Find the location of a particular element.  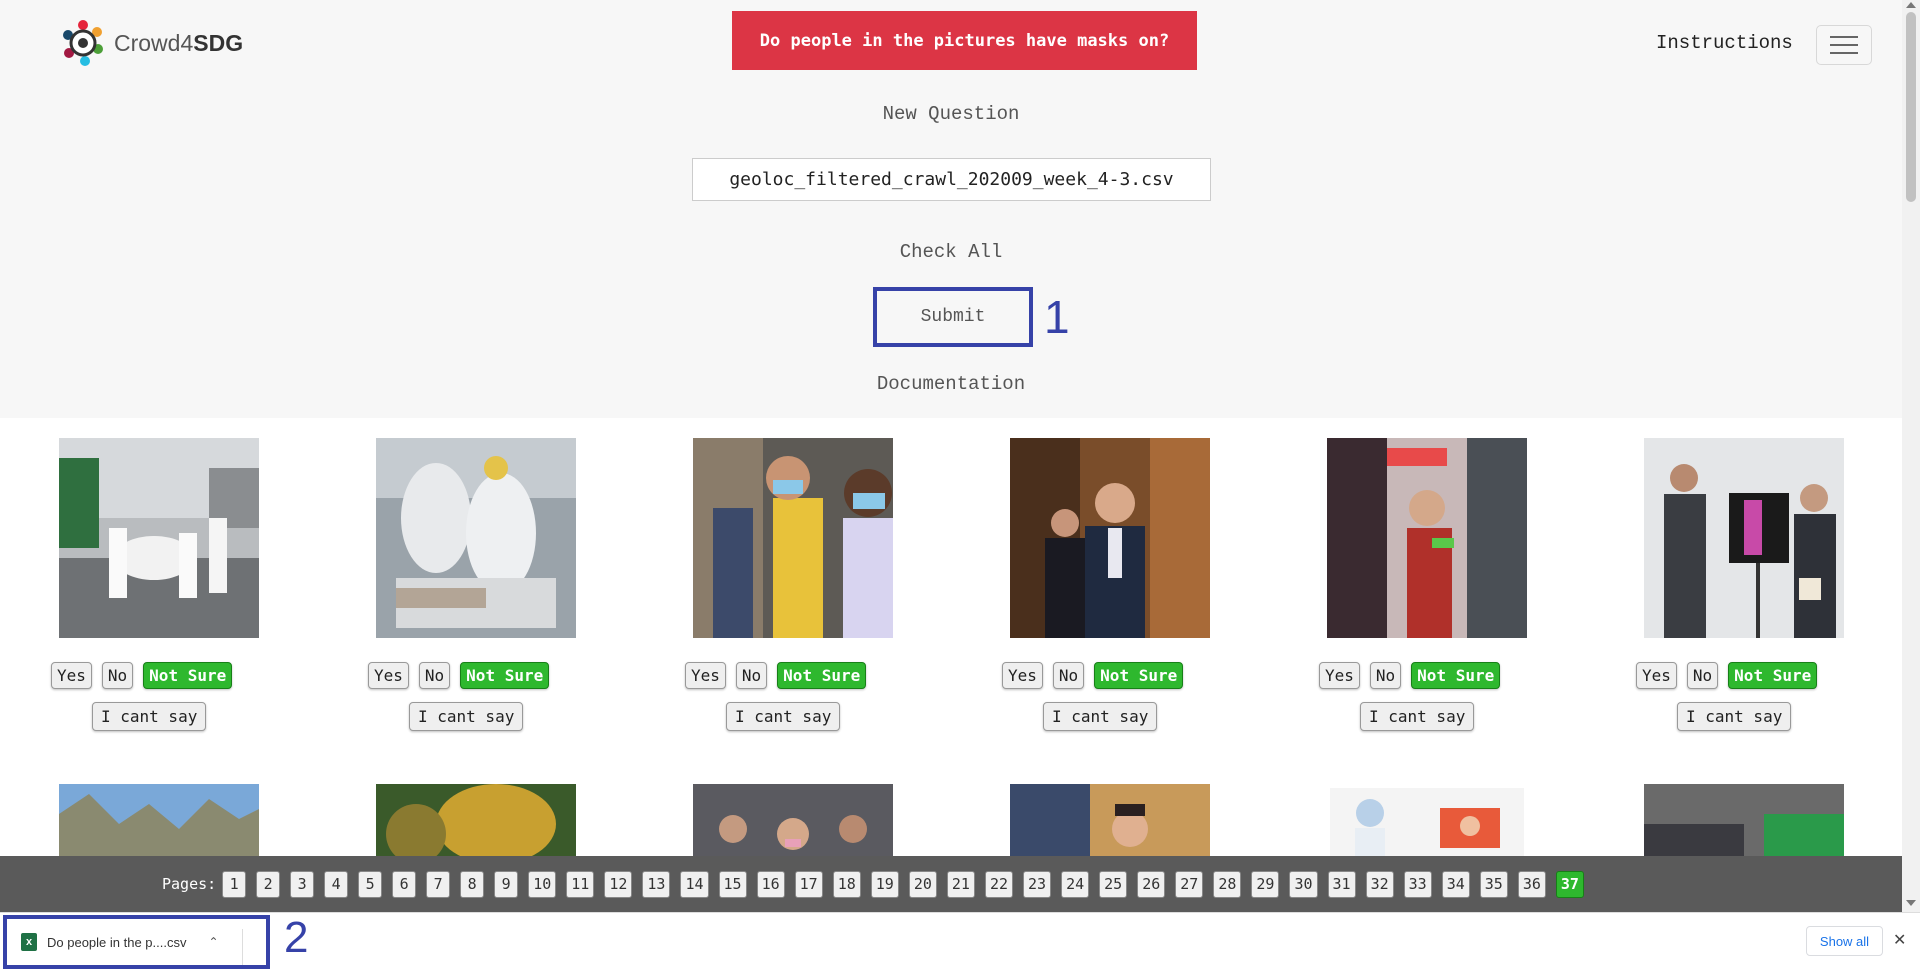

page-button: 33 is located at coordinates (1417, 884).